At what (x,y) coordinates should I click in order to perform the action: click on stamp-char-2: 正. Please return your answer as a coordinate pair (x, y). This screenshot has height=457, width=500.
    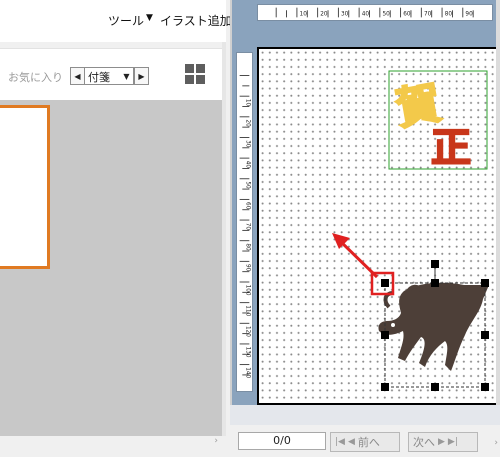
    Looking at the image, I should click on (451, 147).